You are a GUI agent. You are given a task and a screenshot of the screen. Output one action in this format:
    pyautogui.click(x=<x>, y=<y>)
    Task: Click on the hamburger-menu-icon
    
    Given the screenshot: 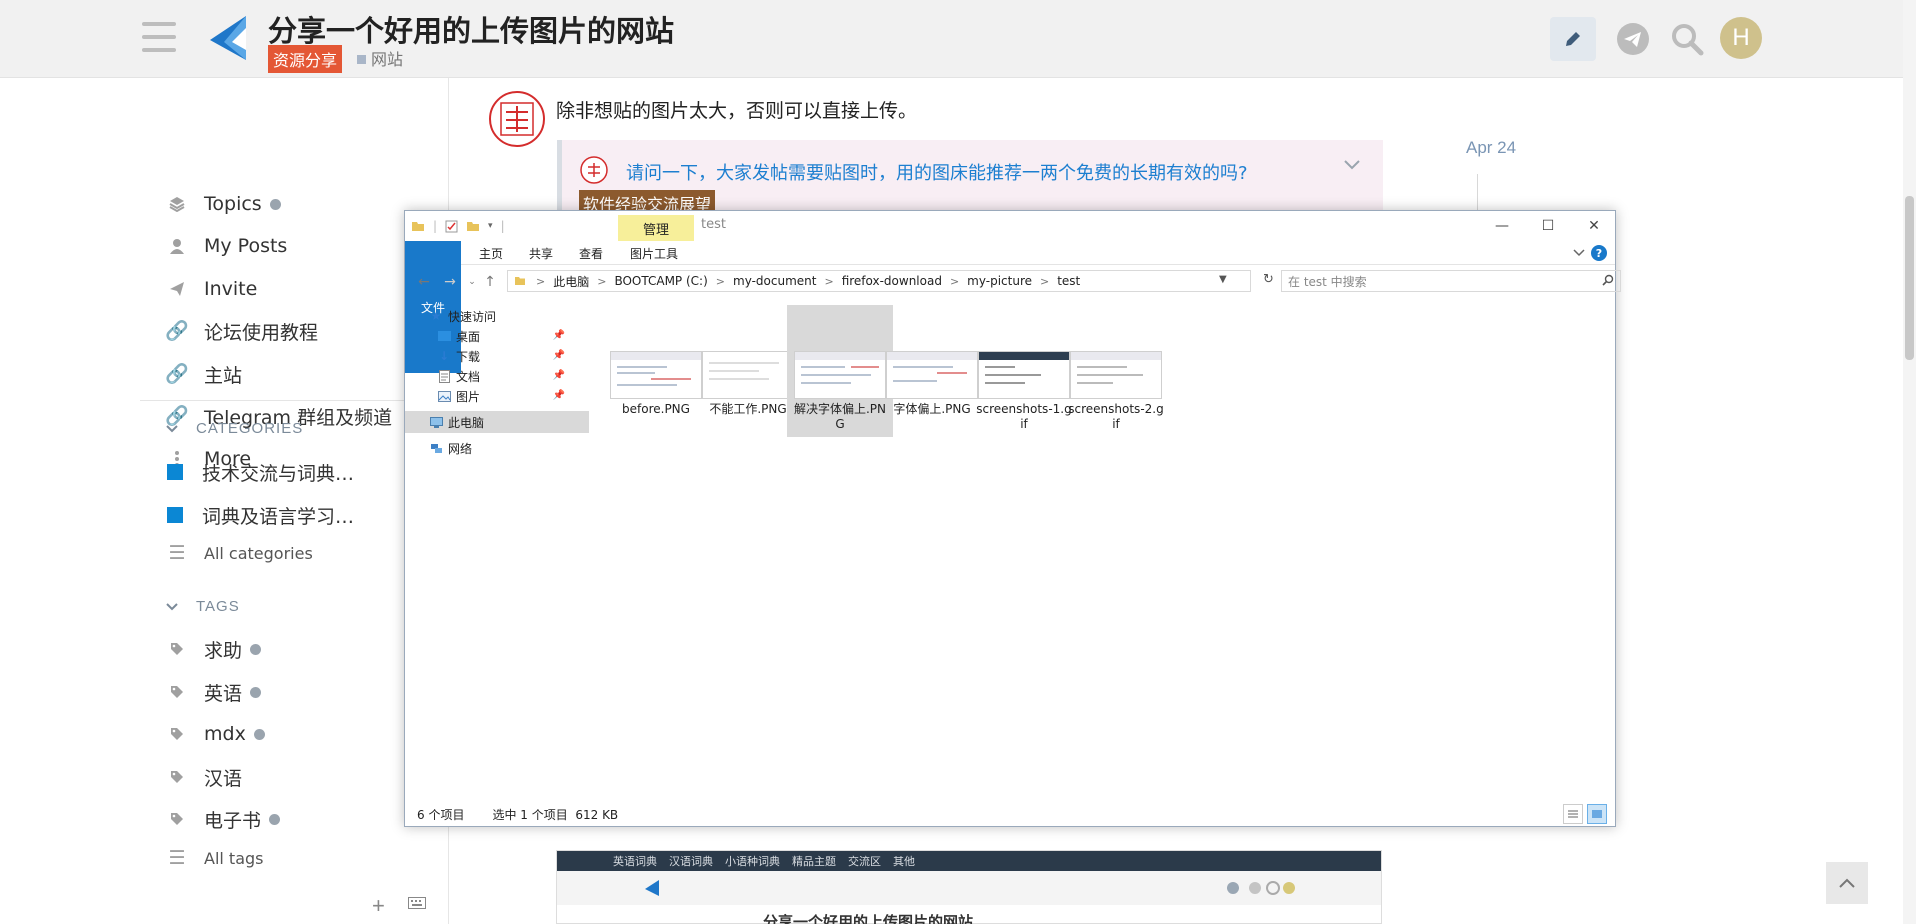 What is the action you would take?
    pyautogui.click(x=159, y=37)
    